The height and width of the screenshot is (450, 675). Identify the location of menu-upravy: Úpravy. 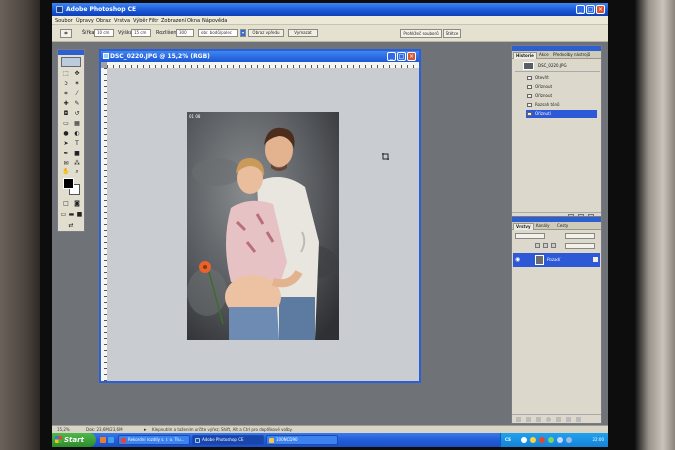
(85, 21).